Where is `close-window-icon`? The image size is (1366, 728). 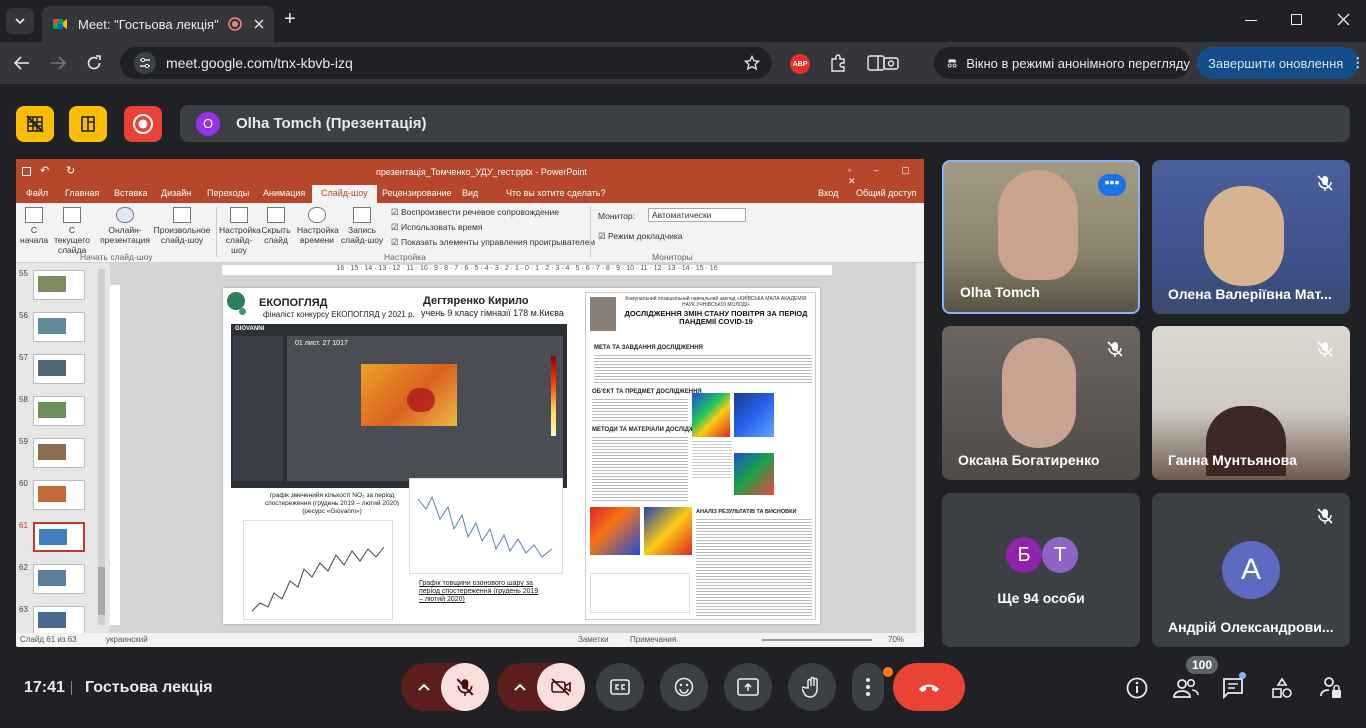 close-window-icon is located at coordinates (1343, 19).